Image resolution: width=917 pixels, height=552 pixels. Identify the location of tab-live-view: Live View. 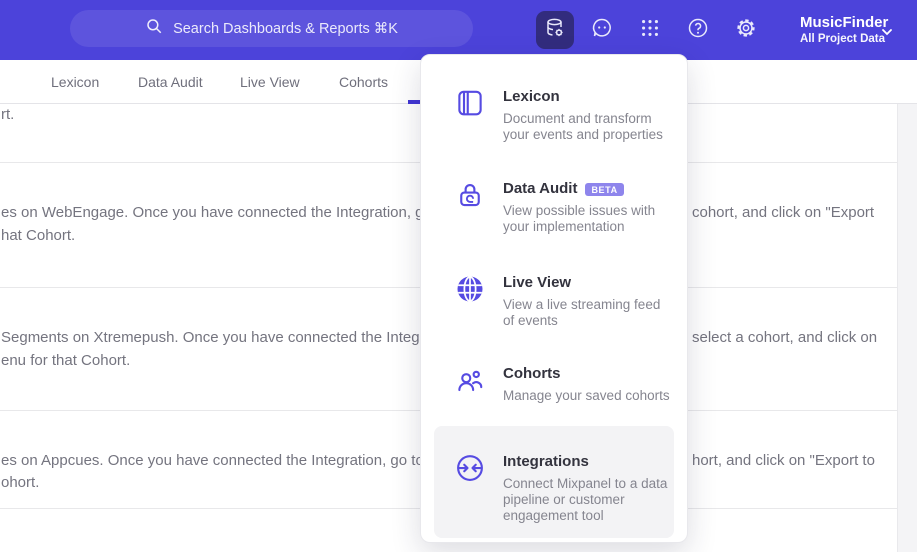
(270, 82).